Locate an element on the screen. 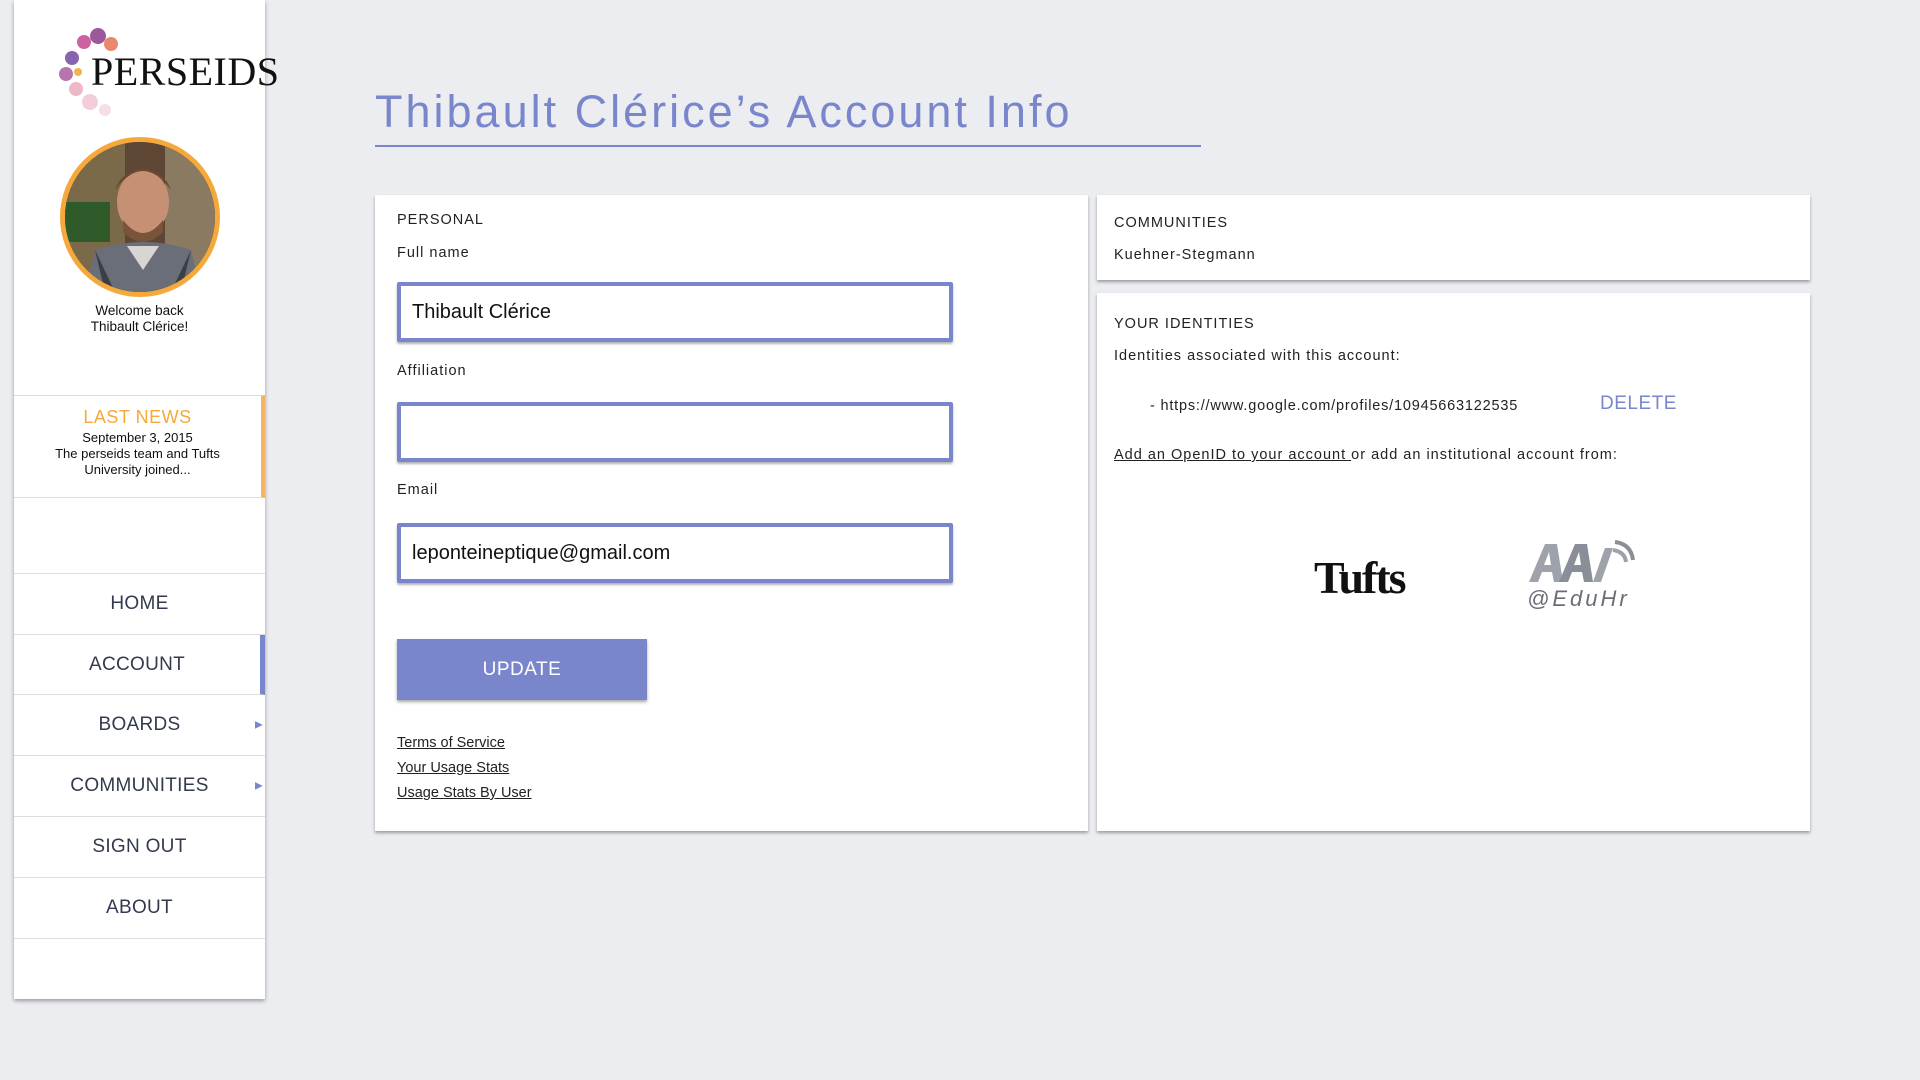 The image size is (1920, 1080). nav-item-home: HOME is located at coordinates (139, 604).